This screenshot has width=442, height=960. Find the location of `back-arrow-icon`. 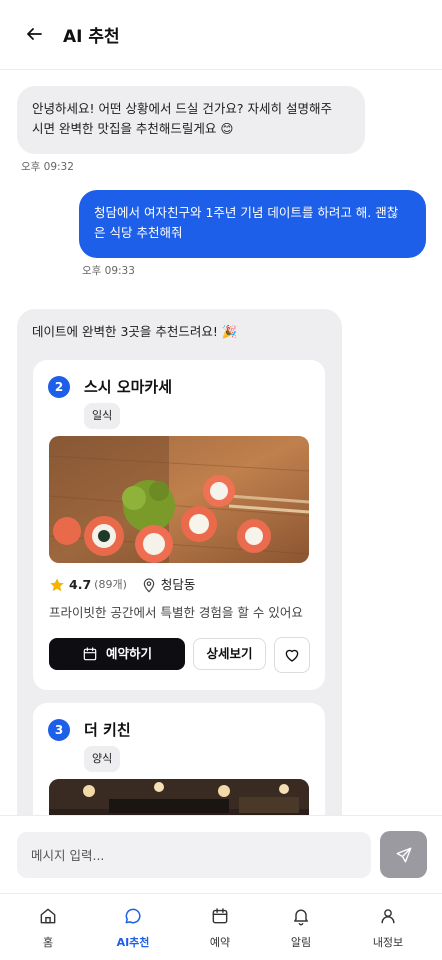

back-arrow-icon is located at coordinates (34, 34).